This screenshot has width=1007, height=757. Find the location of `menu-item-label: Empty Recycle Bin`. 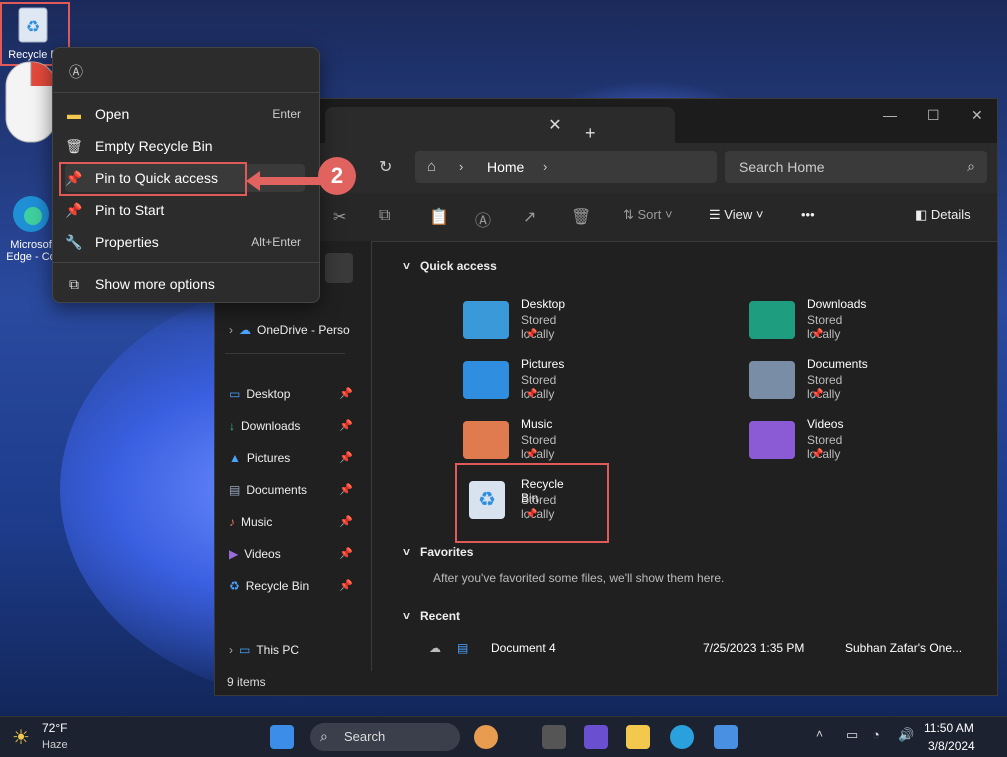

menu-item-label: Empty Recycle Bin is located at coordinates (154, 146).